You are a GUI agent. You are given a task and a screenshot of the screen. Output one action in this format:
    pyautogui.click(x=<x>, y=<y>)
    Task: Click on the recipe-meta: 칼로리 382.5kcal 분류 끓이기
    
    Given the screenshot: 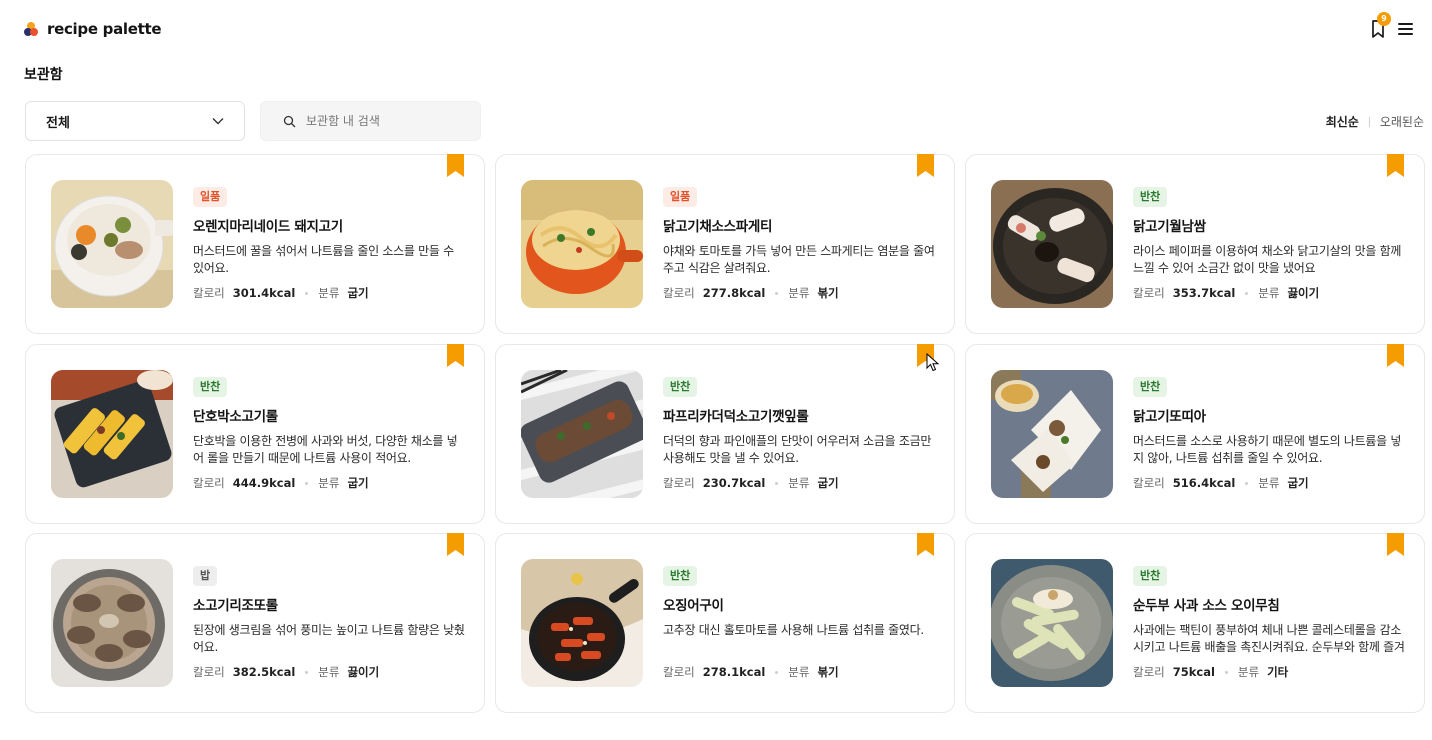 What is the action you would take?
    pyautogui.click(x=329, y=672)
    